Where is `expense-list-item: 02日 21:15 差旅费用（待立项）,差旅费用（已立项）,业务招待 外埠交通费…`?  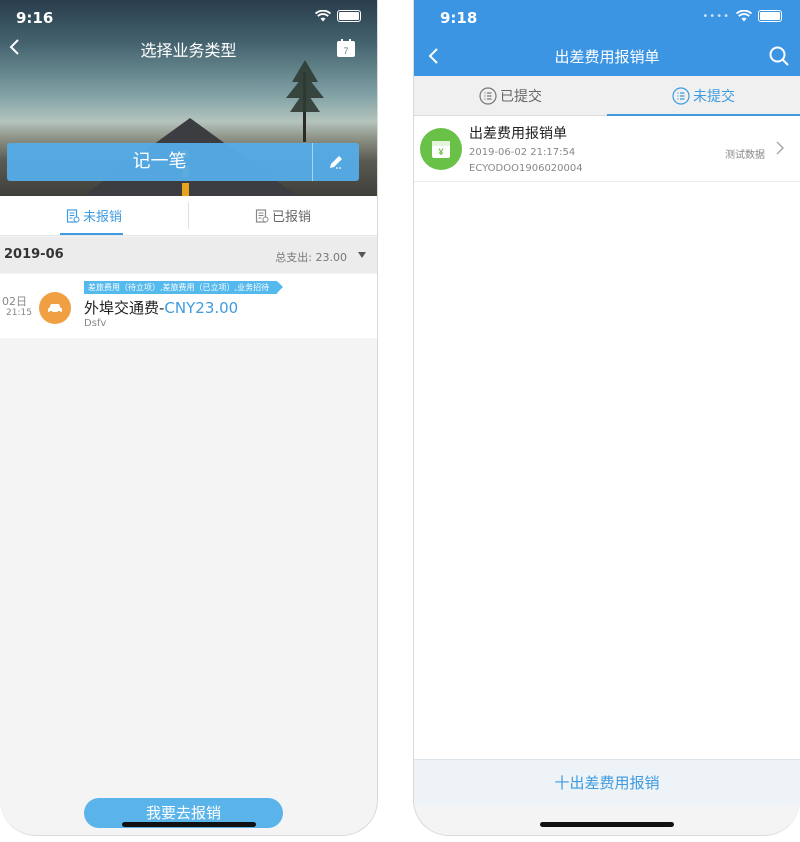 expense-list-item: 02日 21:15 差旅费用（待立项）,差旅费用（已立项）,业务招待 外埠交通费… is located at coordinates (188, 306).